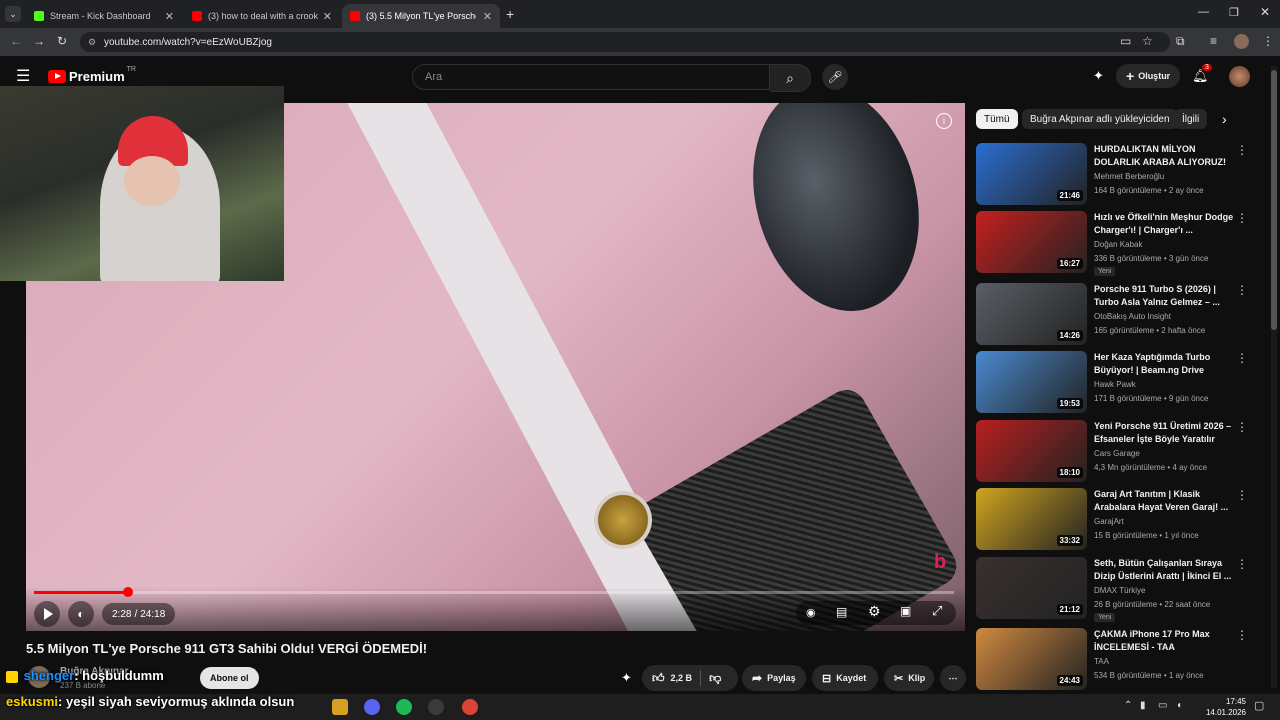 This screenshot has height=720, width=1280. Describe the element at coordinates (92, 75) in the screenshot. I see `youtube-logo: Premium TR` at that location.